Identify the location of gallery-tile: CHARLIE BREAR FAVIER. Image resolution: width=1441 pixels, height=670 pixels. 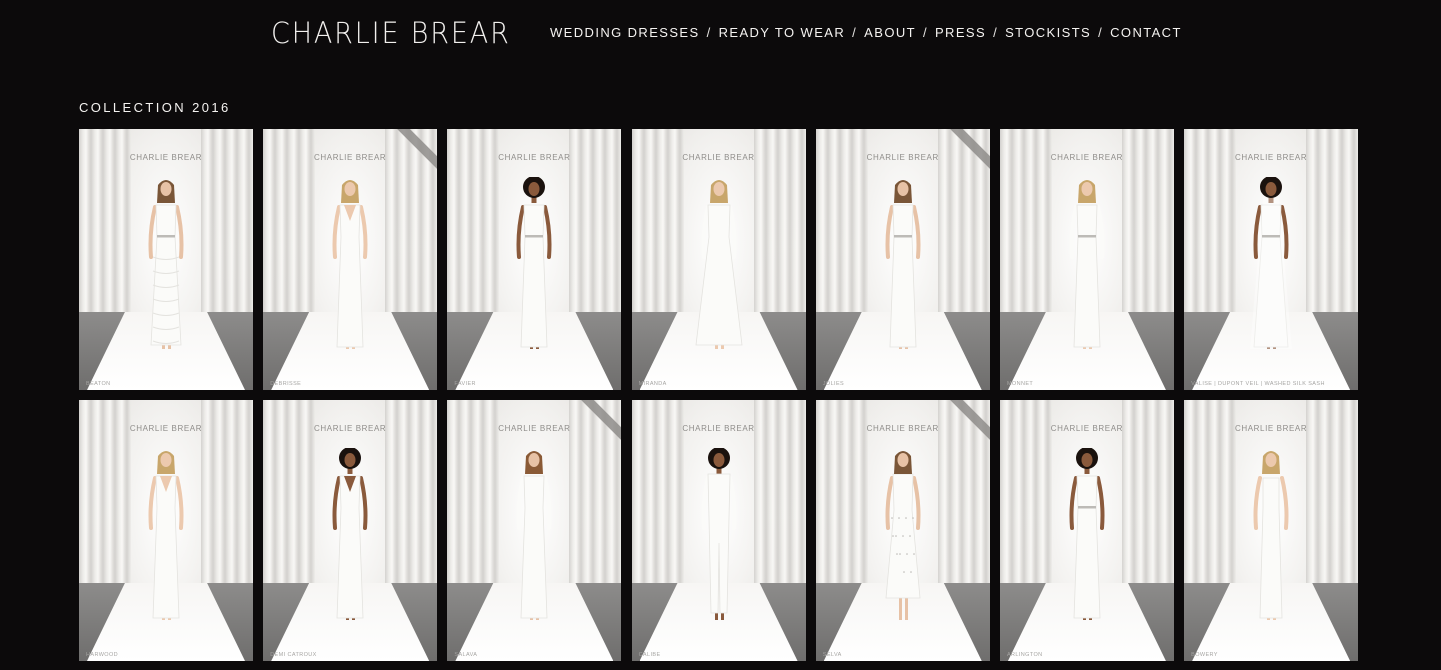
(534, 259).